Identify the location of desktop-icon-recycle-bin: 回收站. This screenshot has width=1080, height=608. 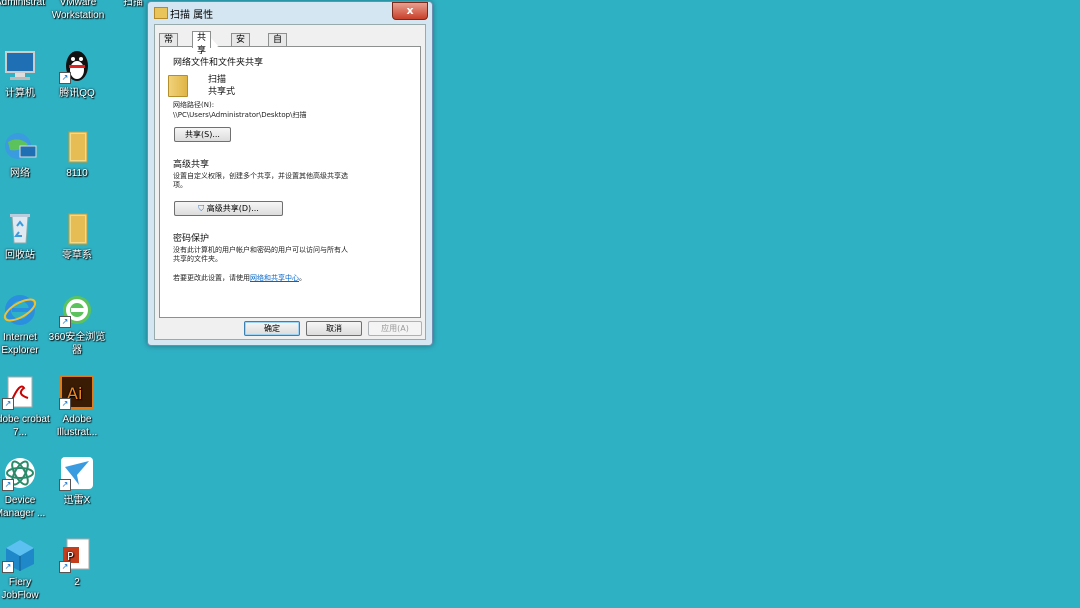
(25, 236).